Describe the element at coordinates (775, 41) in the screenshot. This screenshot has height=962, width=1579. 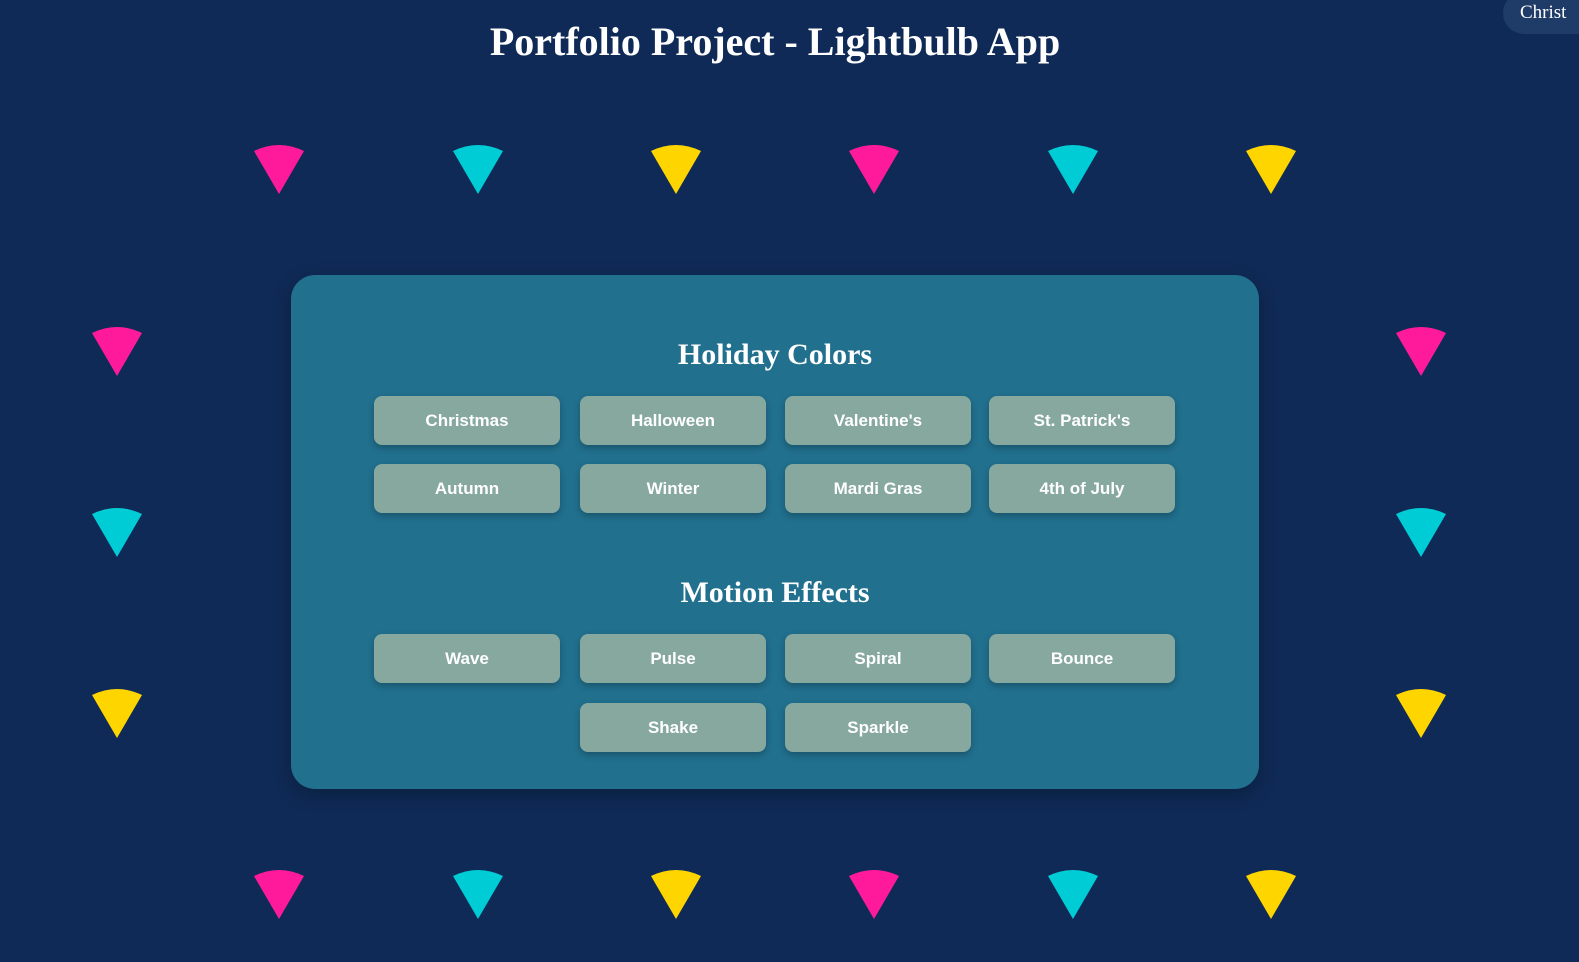
I see `page-title: Portfolio Project - Lightbulb App` at that location.